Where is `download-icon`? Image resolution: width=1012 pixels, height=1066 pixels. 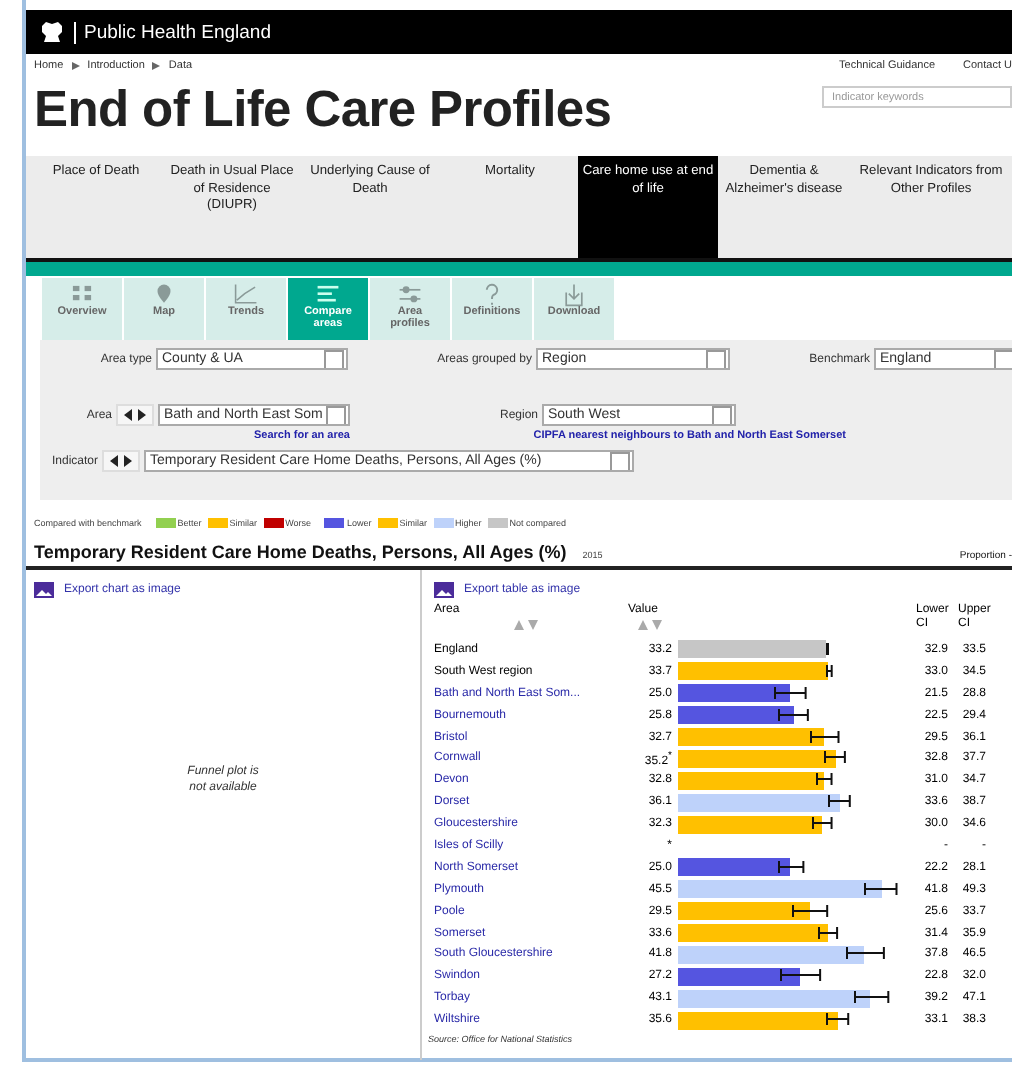 download-icon is located at coordinates (574, 295).